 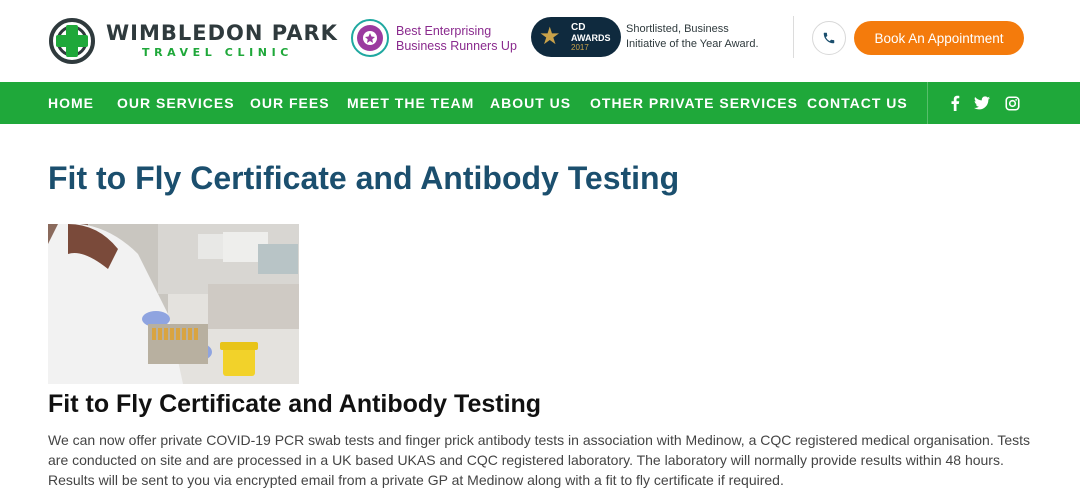 I want to click on cd-badge-title: CD, so click(x=578, y=27).